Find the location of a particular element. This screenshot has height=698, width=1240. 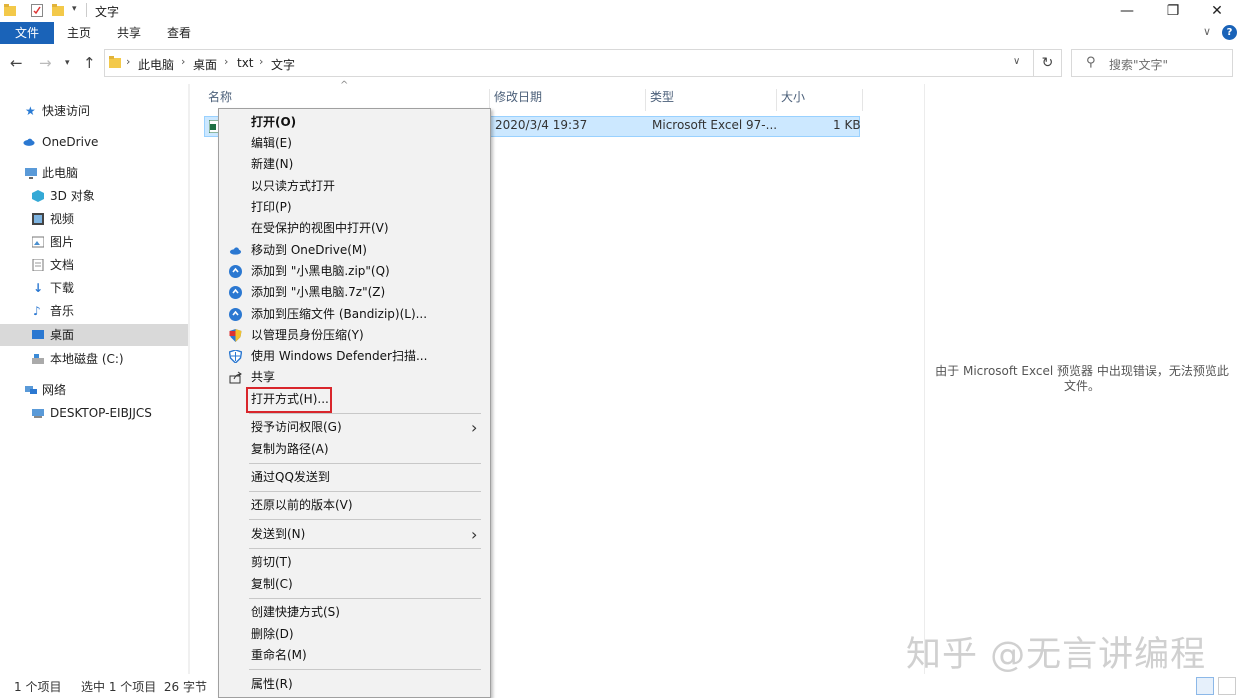

search-box: ⚲ 搜索"文字" is located at coordinates (1152, 63).